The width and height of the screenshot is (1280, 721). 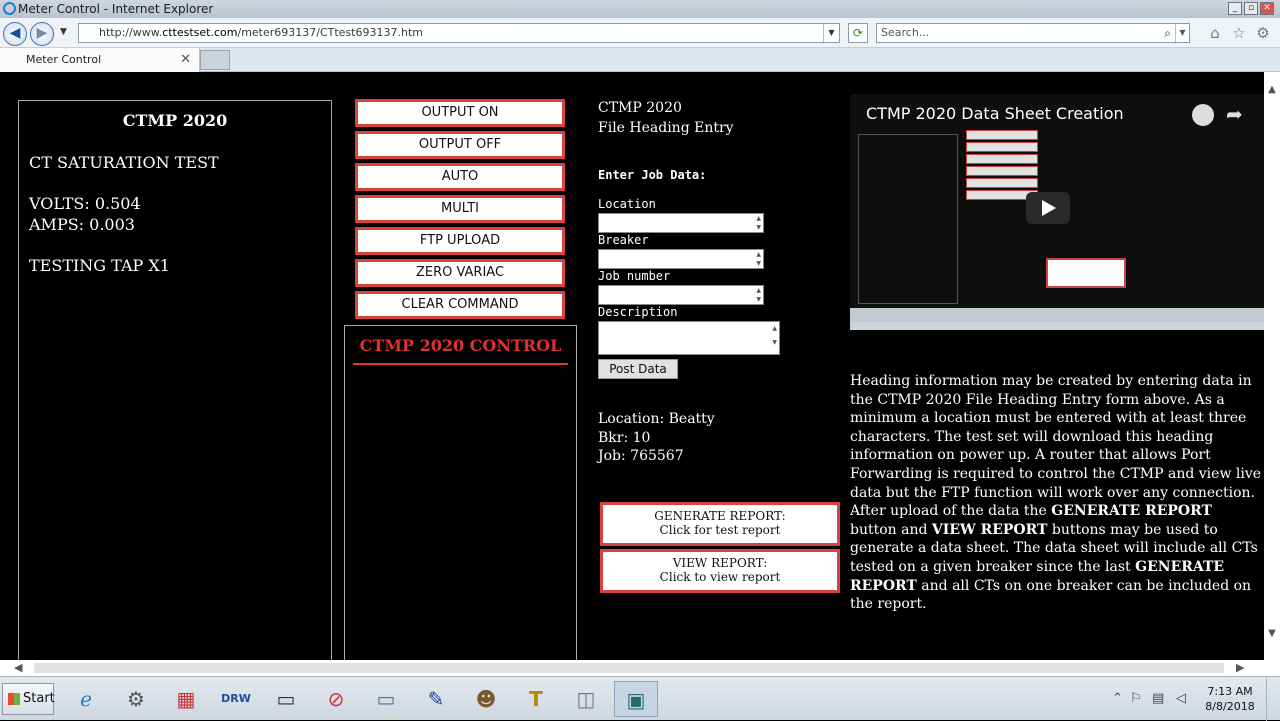 What do you see at coordinates (831, 33) in the screenshot?
I see `address-dropdown-icon: ▼` at bounding box center [831, 33].